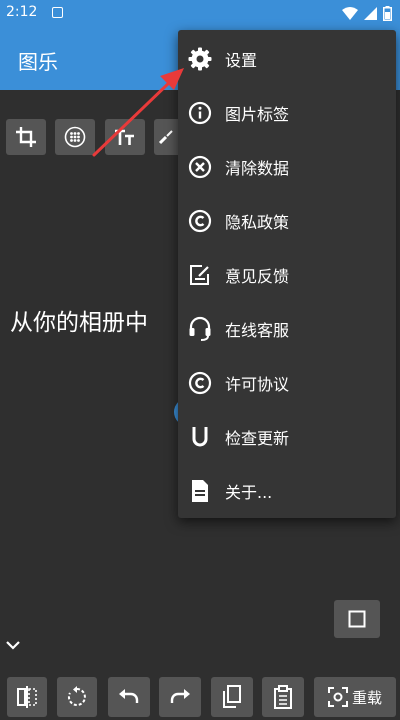  I want to click on clipboard-icon, so click(283, 697).